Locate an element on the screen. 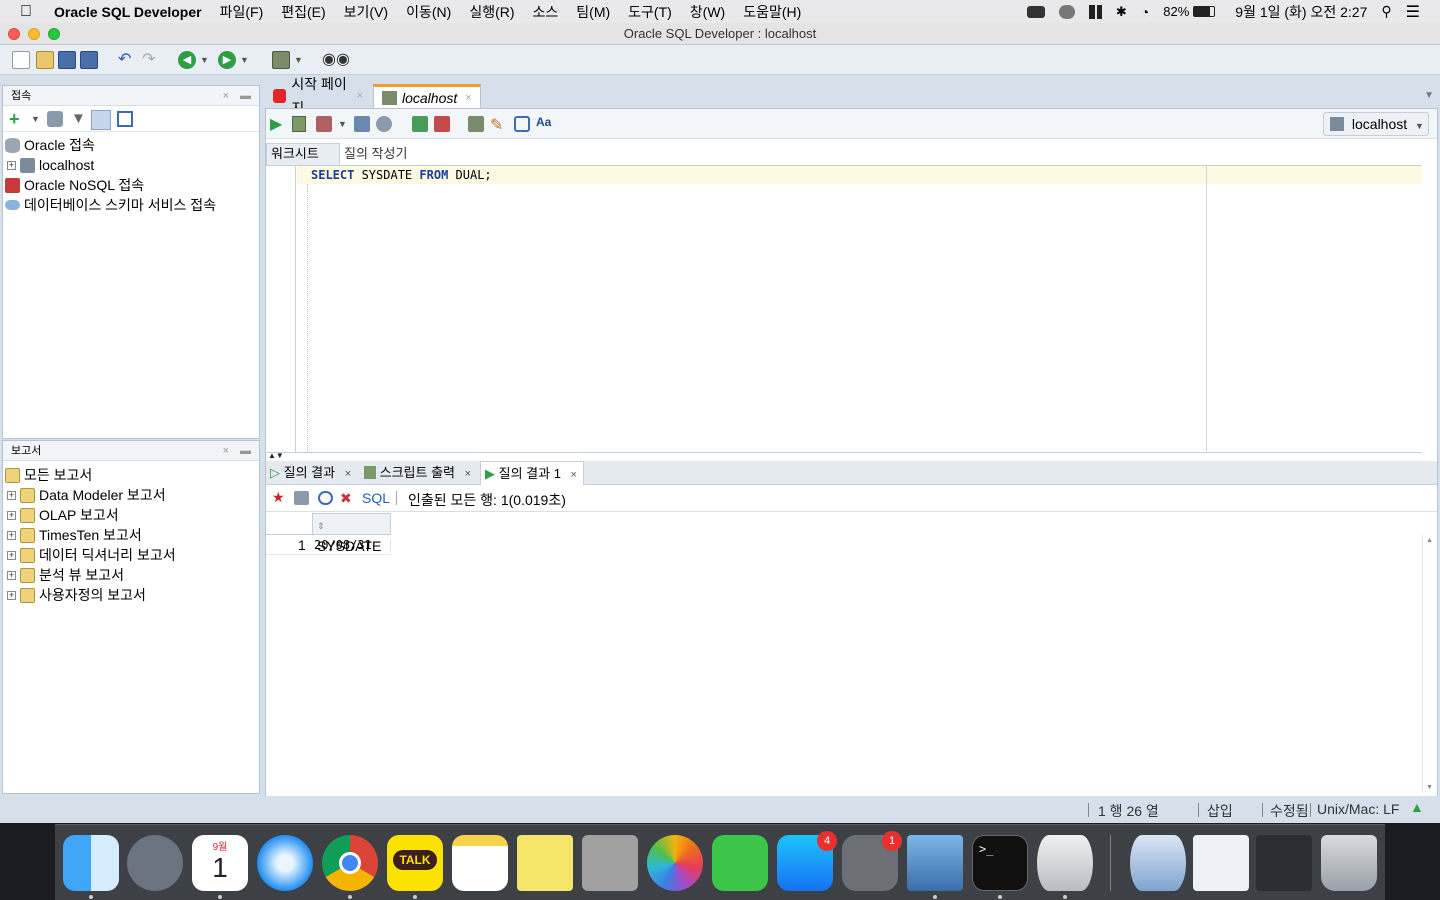 This screenshot has height=900, width=1440. tree-item-all-reports: 모든 보고서 is located at coordinates (48, 475).